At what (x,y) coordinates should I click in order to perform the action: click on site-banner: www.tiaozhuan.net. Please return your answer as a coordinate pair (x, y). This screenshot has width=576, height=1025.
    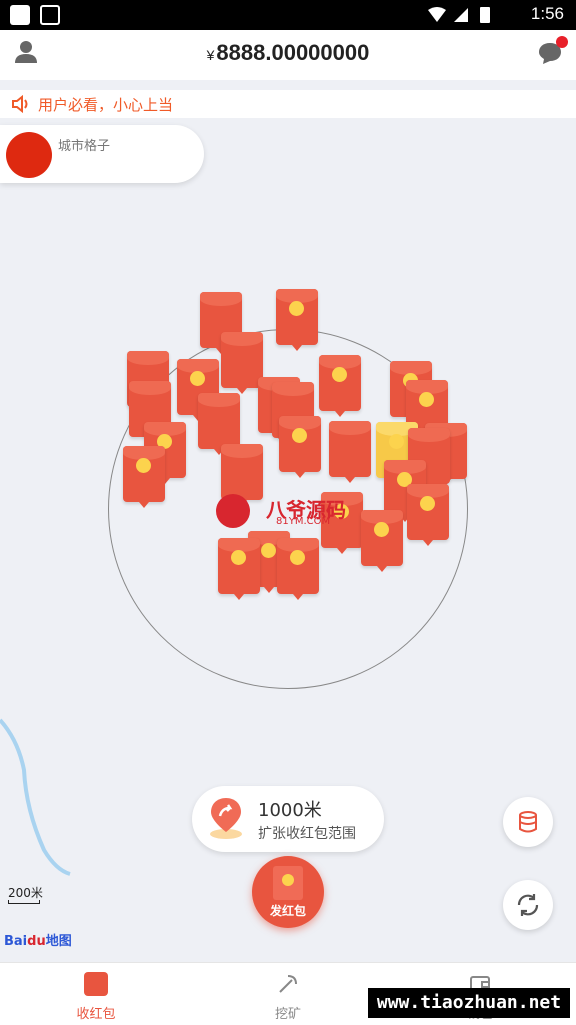
    Looking at the image, I should click on (469, 1003).